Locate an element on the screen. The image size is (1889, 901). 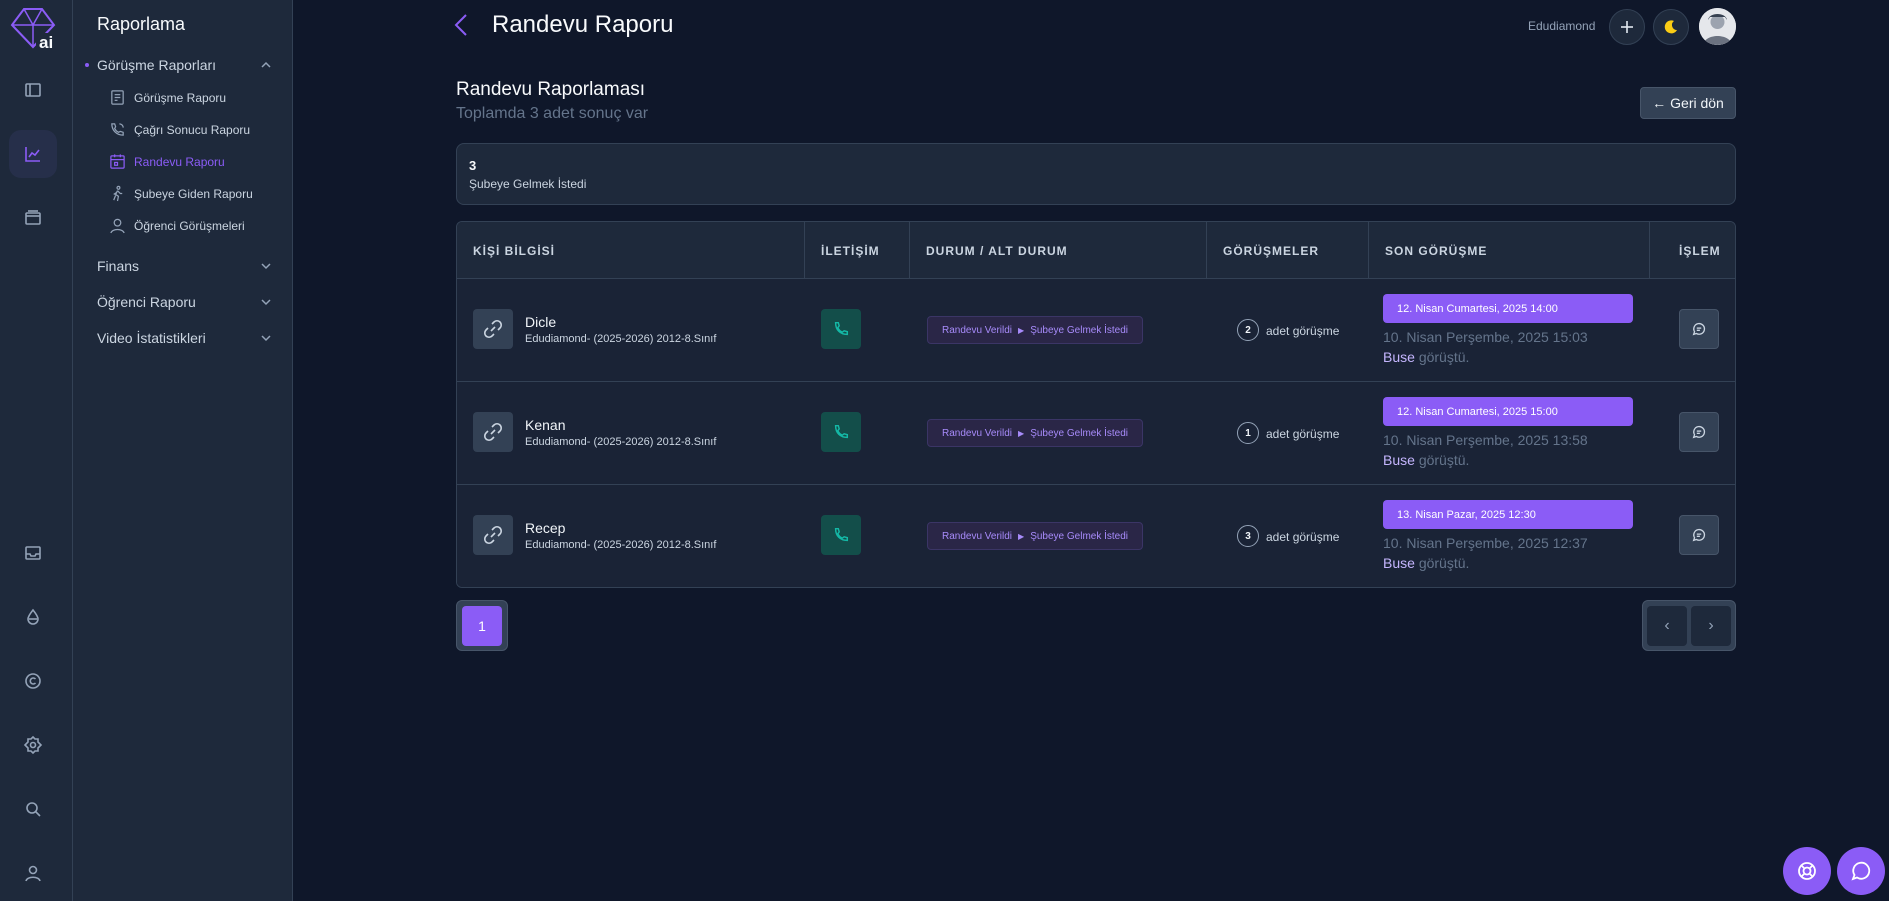
active-group-dot is located at coordinates (87, 65).